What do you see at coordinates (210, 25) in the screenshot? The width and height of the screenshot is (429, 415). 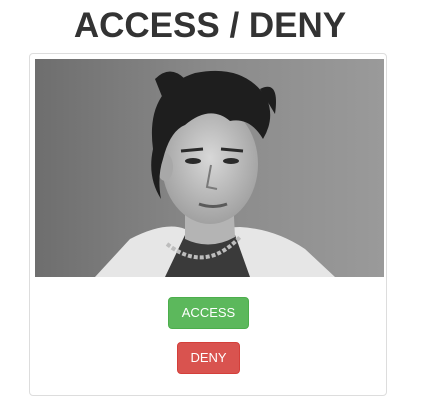 I see `page-title: ACCESS / DENY` at bounding box center [210, 25].